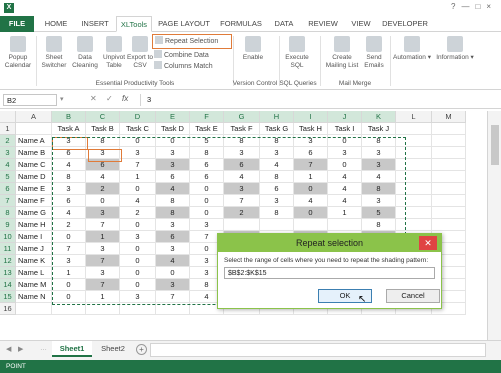 This screenshot has width=501, height=373. Describe the element at coordinates (8, 273) in the screenshot. I see `row-header: 13` at that location.